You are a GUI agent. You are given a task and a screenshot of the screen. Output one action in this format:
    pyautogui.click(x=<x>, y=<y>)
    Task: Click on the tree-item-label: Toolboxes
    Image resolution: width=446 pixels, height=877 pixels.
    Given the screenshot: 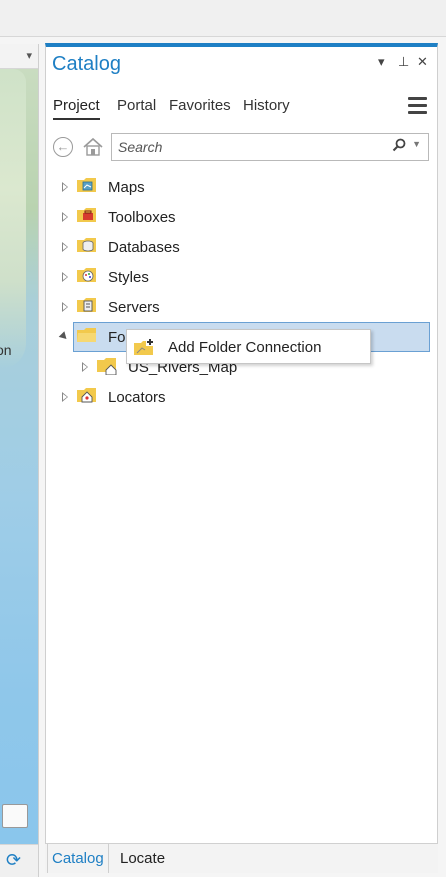 What is the action you would take?
    pyautogui.click(x=142, y=217)
    